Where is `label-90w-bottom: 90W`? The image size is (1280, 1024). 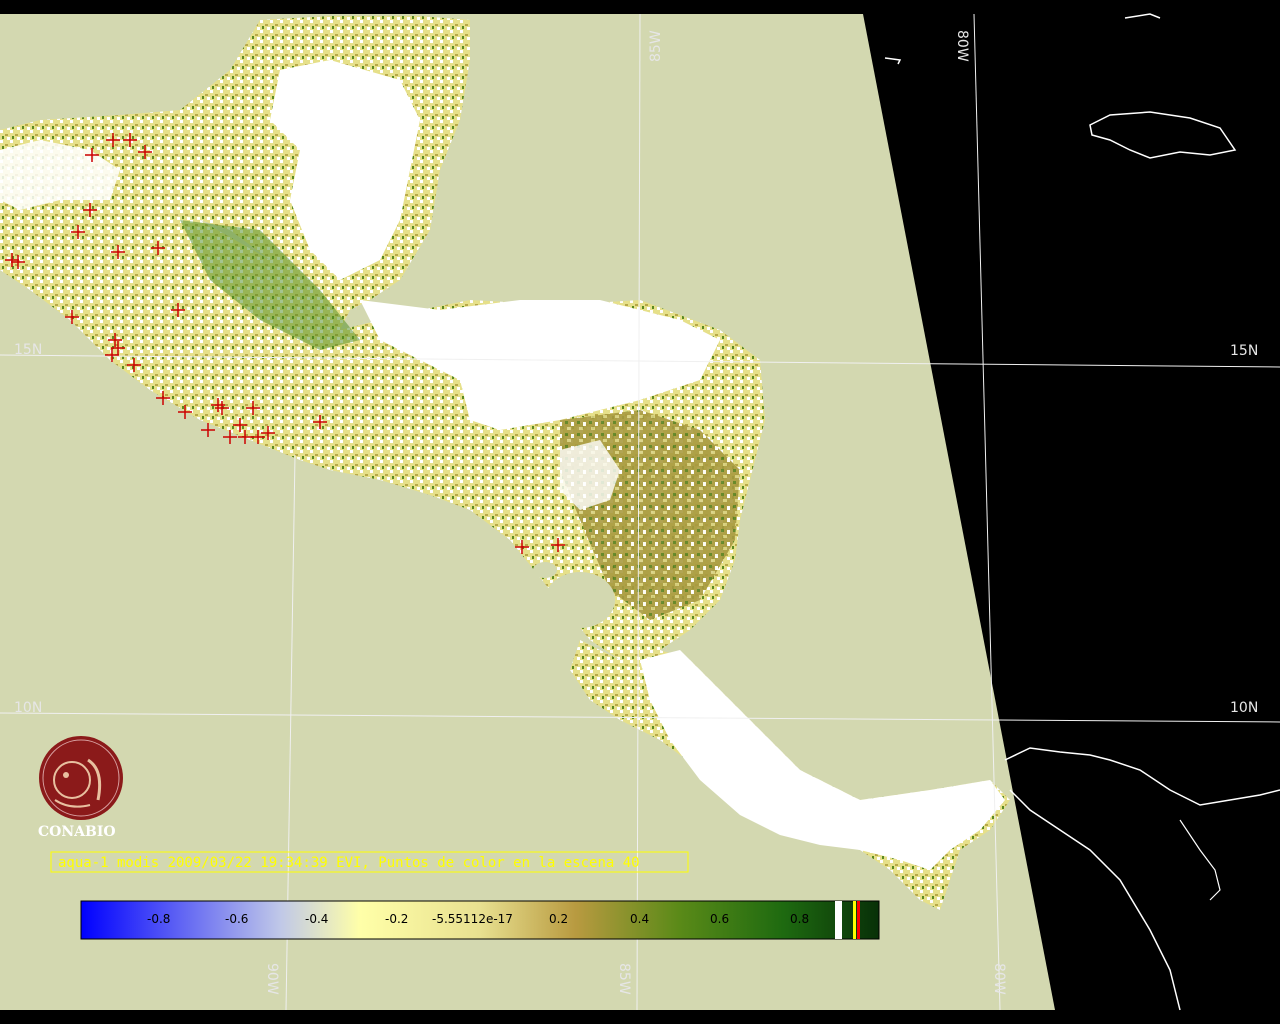 label-90w-bottom: 90W is located at coordinates (272, 979).